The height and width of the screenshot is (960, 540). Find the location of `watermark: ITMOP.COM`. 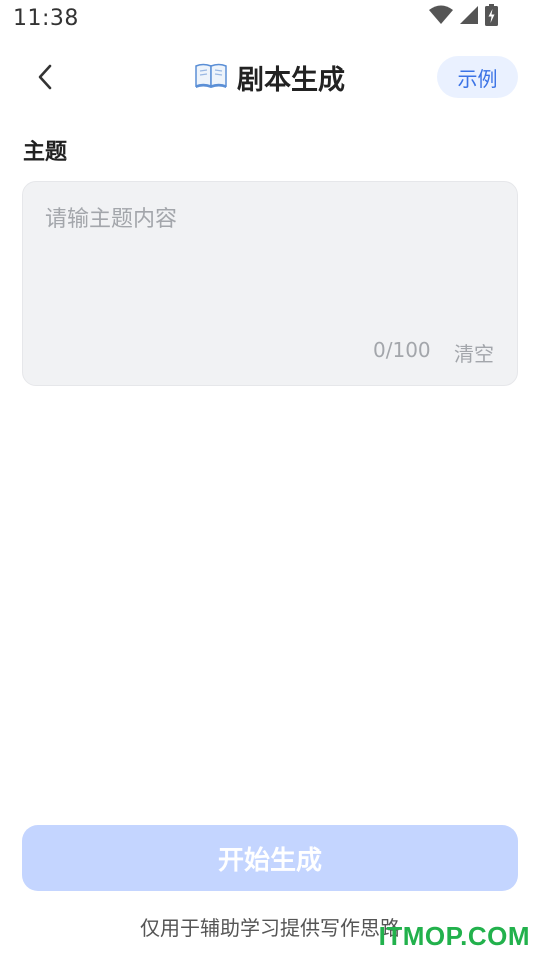

watermark: ITMOP.COM is located at coordinates (454, 936).